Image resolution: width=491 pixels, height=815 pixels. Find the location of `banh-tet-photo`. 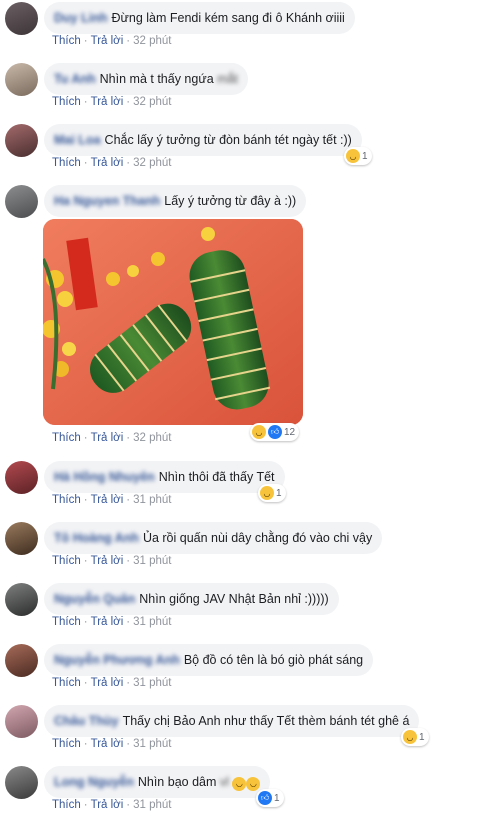

banh-tet-photo is located at coordinates (173, 322).